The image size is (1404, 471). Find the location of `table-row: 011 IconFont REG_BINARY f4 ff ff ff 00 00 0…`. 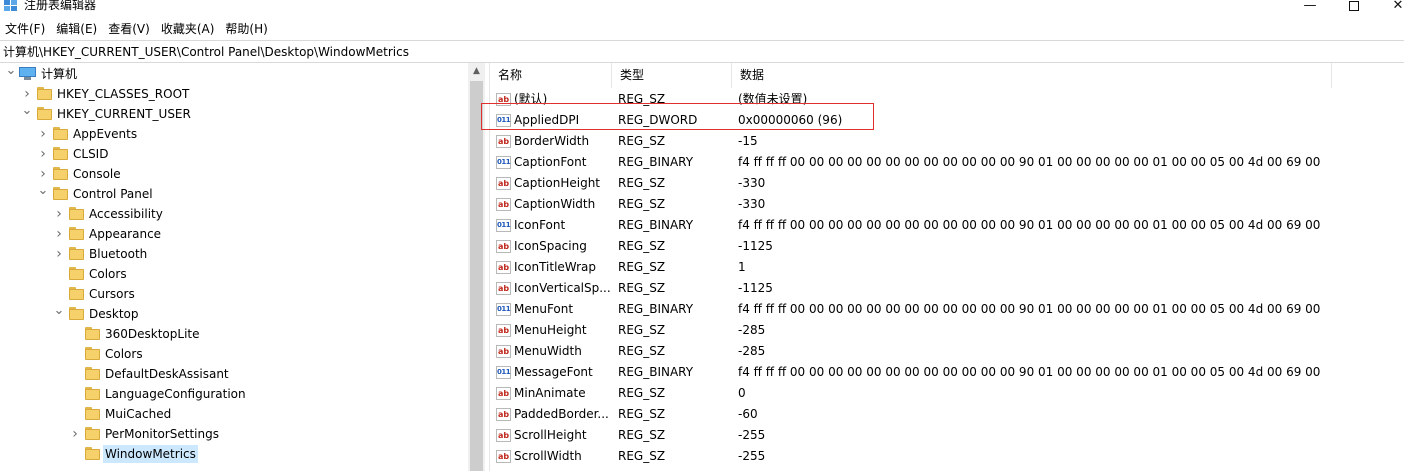

table-row: 011 IconFont REG_BINARY f4 ff ff ff 00 00 0… is located at coordinates (947, 225).